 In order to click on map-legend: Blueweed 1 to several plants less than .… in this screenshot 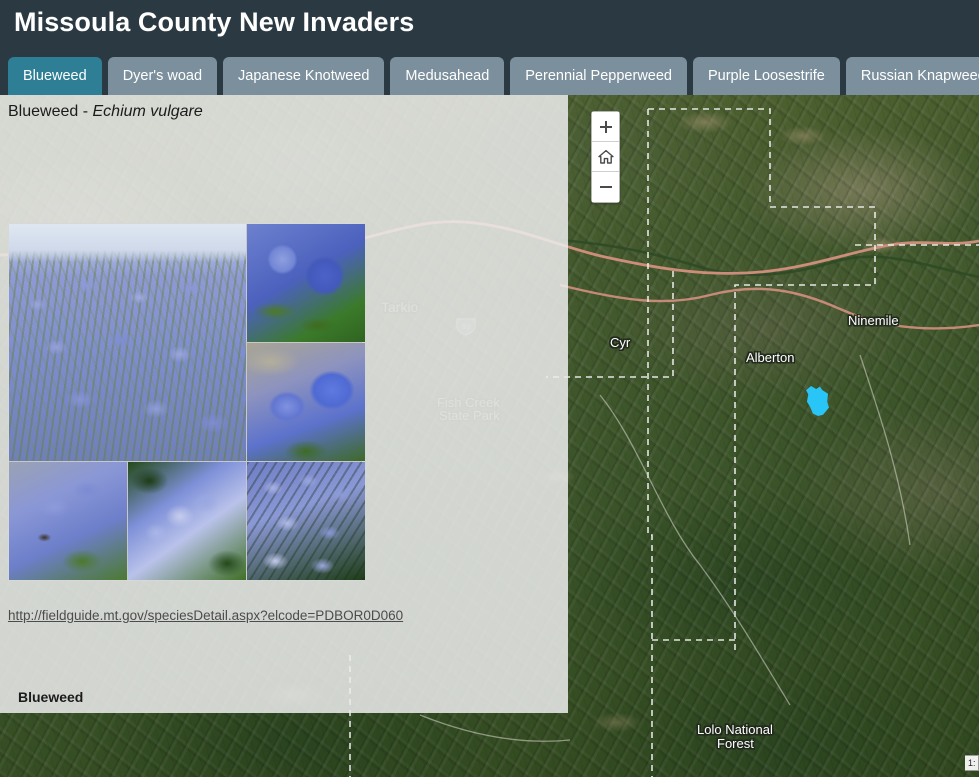, I will do `click(94, 701)`.